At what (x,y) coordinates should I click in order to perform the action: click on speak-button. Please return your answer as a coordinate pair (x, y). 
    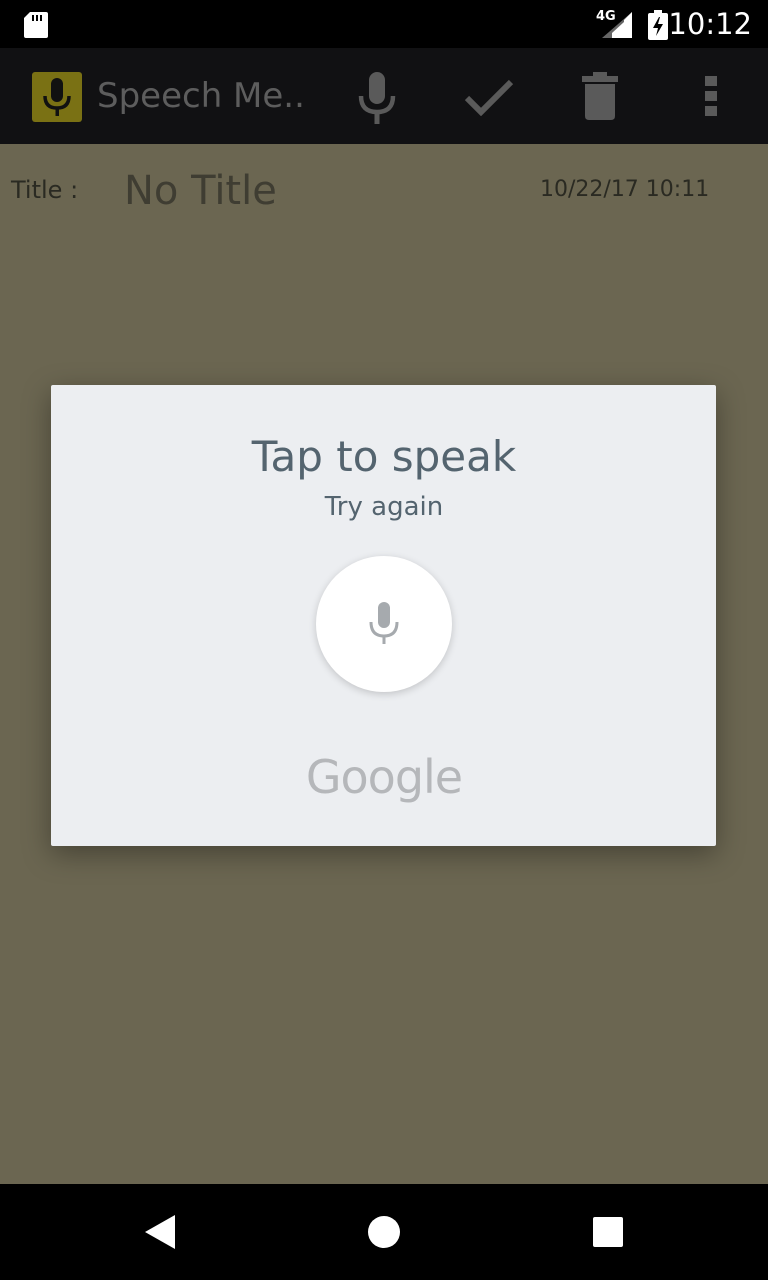
    Looking at the image, I should click on (384, 624).